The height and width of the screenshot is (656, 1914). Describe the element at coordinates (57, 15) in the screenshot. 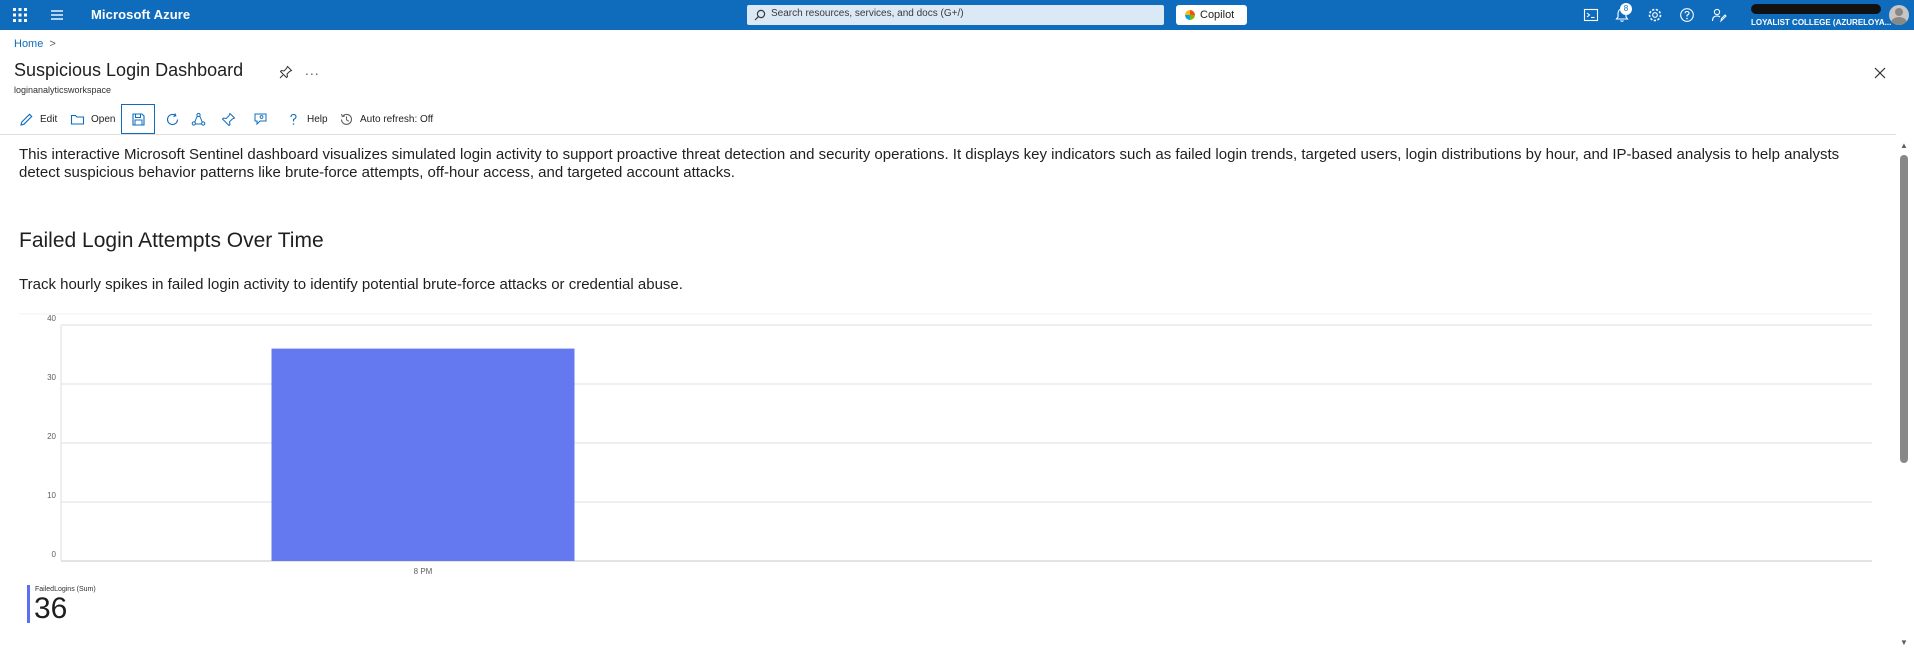

I see `menu-icon` at that location.